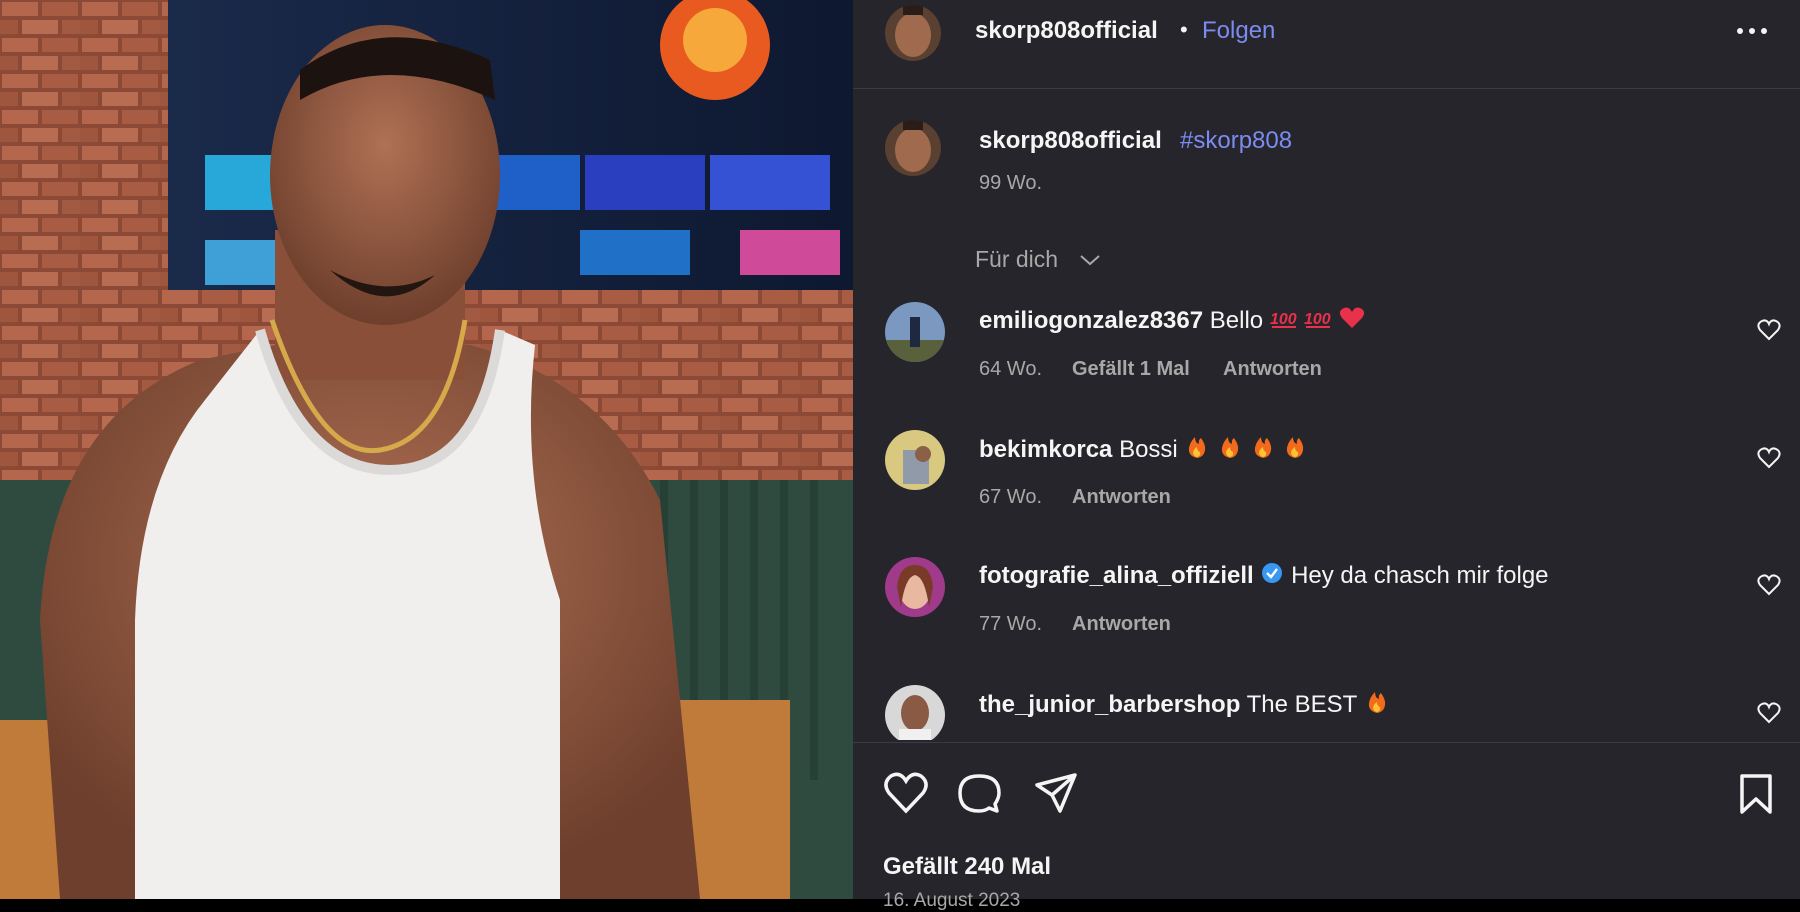 The height and width of the screenshot is (912, 1800). Describe the element at coordinates (952, 900) in the screenshot. I see `post-date: 16. August 2023` at that location.